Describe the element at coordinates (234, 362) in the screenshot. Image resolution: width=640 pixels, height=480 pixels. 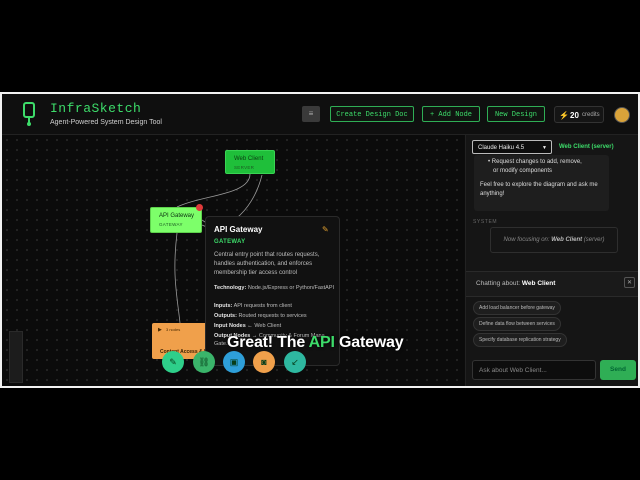
I see `group-icon: ▣` at that location.